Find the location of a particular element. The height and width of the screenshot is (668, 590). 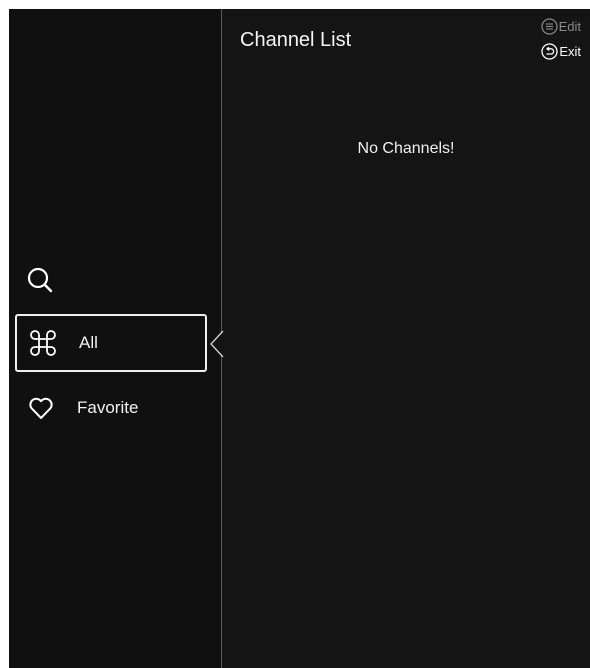

sidebar-item-label: Favorite is located at coordinates (108, 407).